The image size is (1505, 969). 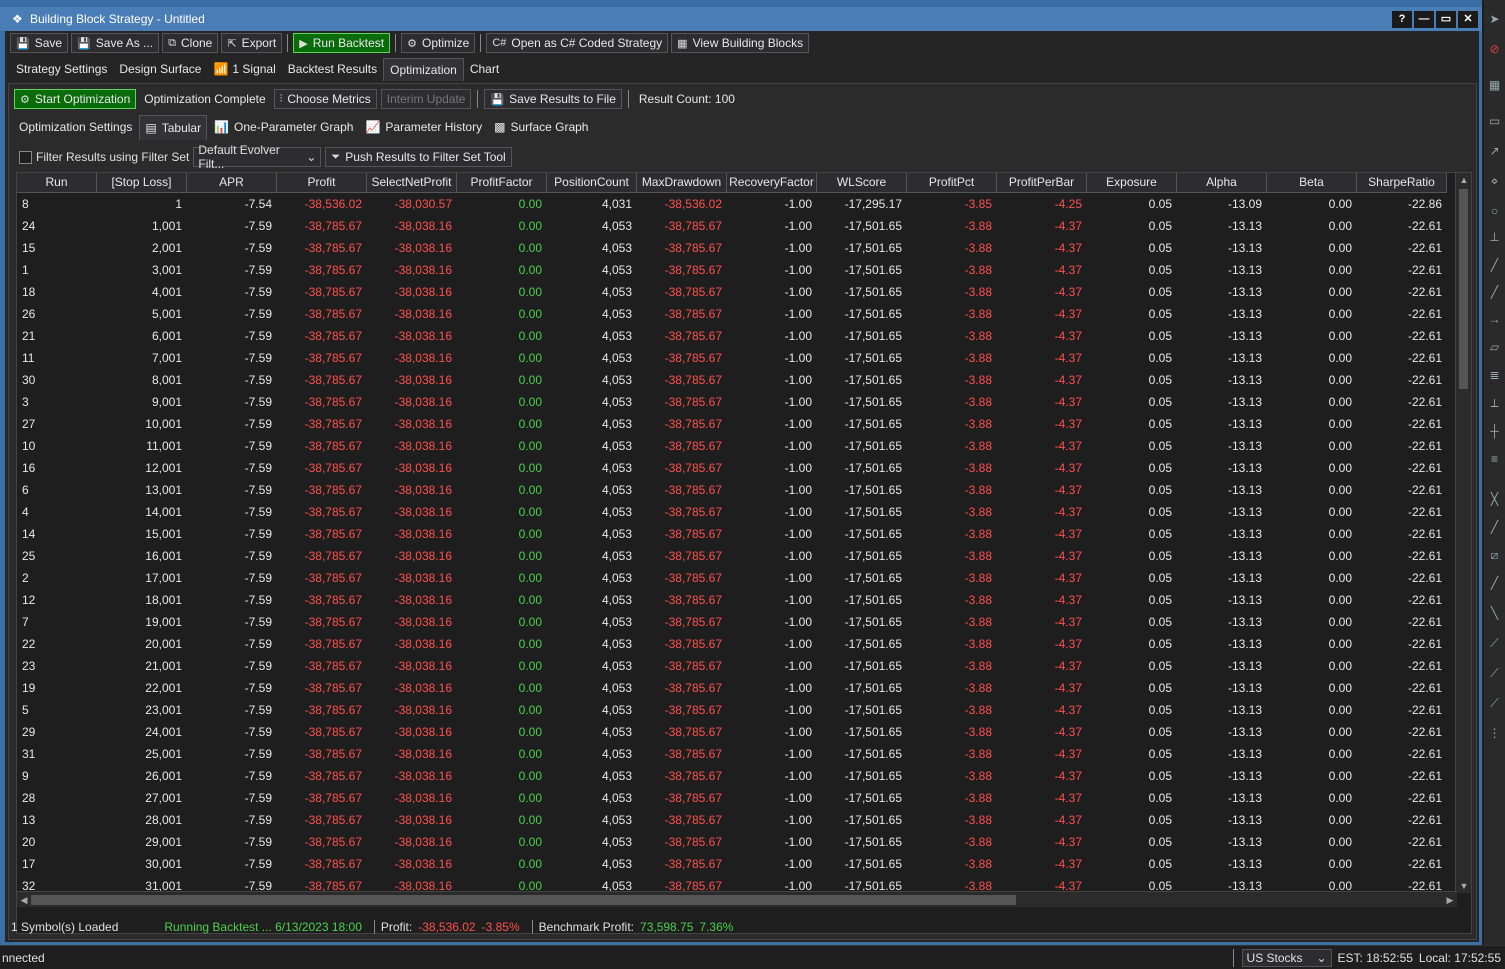 I want to click on column-header: WLScore, so click(x=862, y=183).